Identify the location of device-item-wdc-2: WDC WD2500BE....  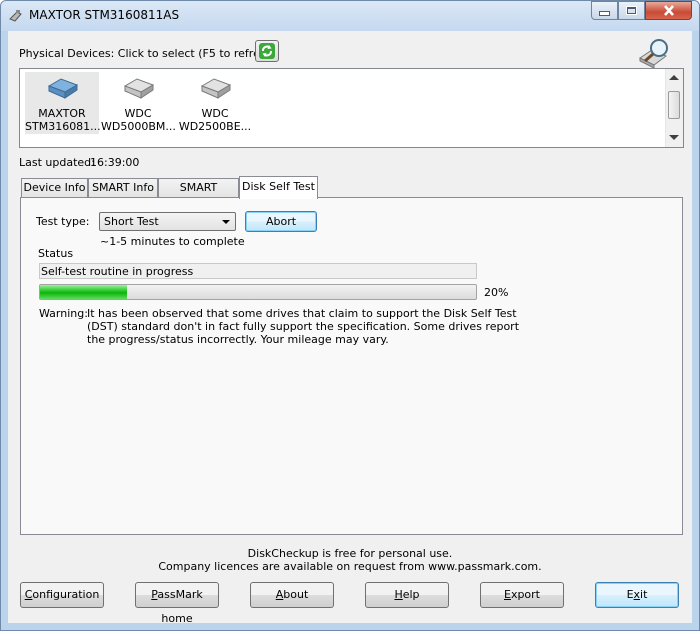
(215, 103).